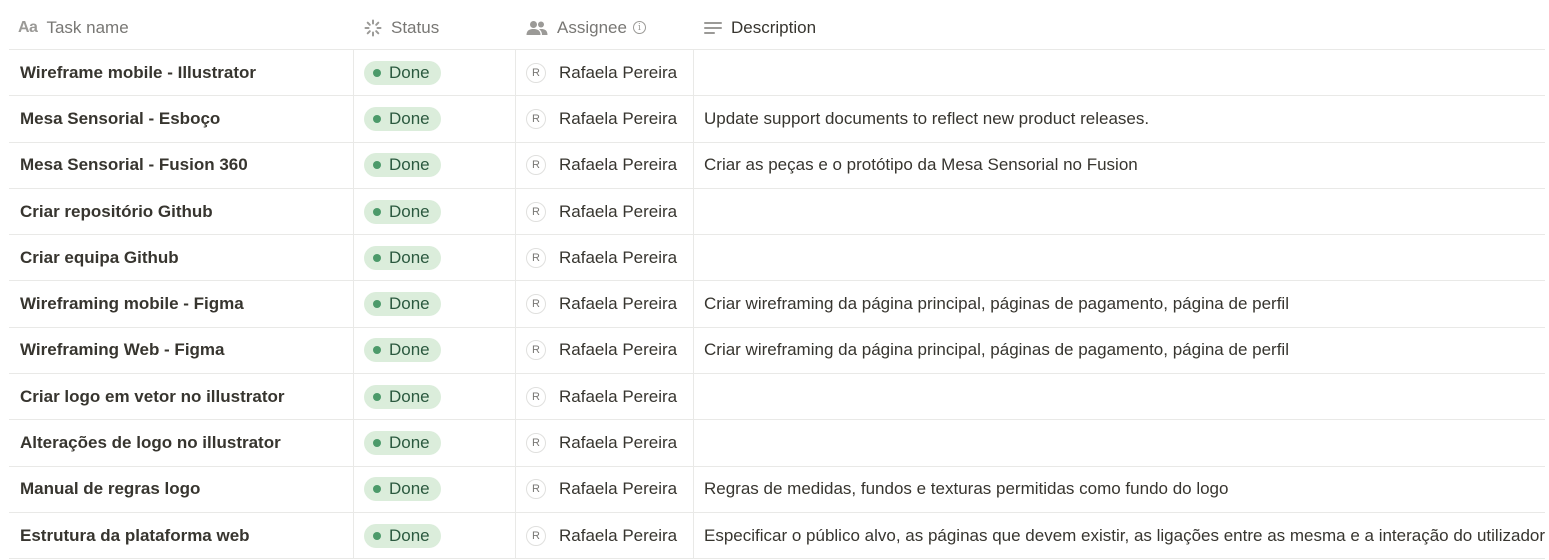 The width and height of the screenshot is (1549, 560). I want to click on task-name: Wireframing Web - Figma, so click(122, 350).